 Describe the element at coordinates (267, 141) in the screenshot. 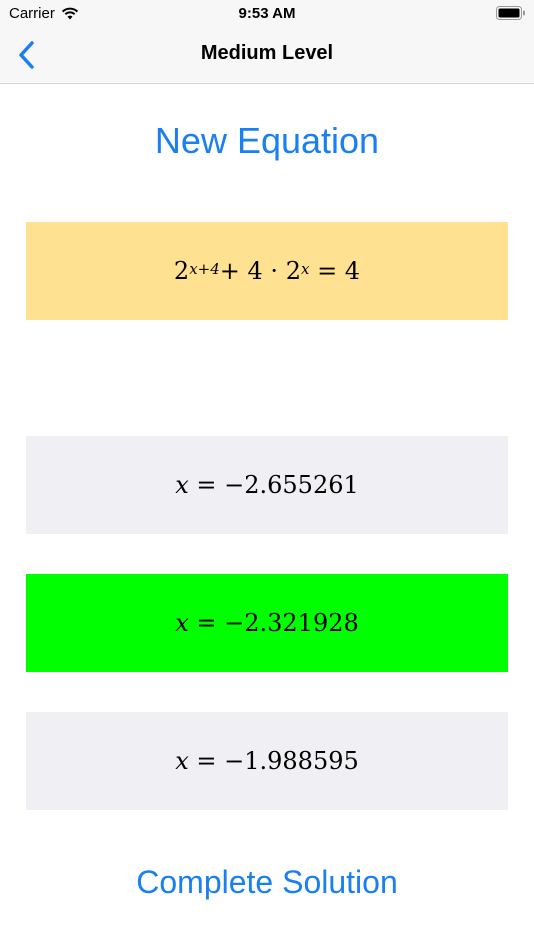

I see `new-equation-button: New Equation` at that location.